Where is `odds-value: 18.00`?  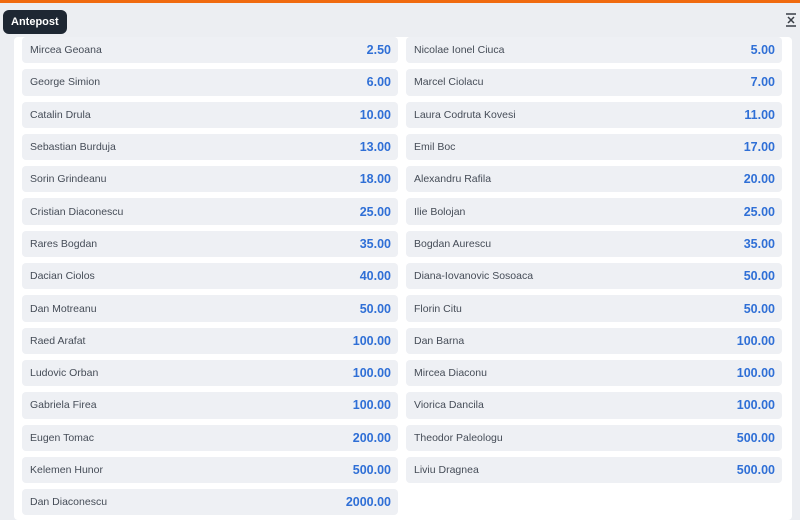 odds-value: 18.00 is located at coordinates (375, 179).